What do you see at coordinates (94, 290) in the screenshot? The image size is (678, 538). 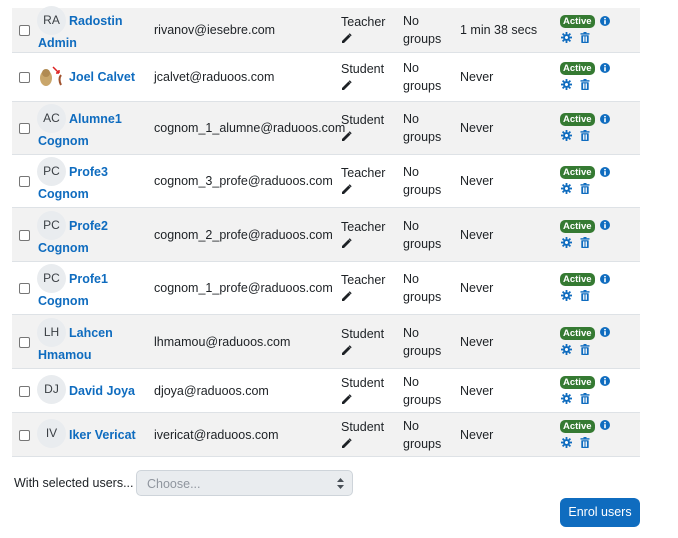 I see `user-name: Profe1 Cognom` at bounding box center [94, 290].